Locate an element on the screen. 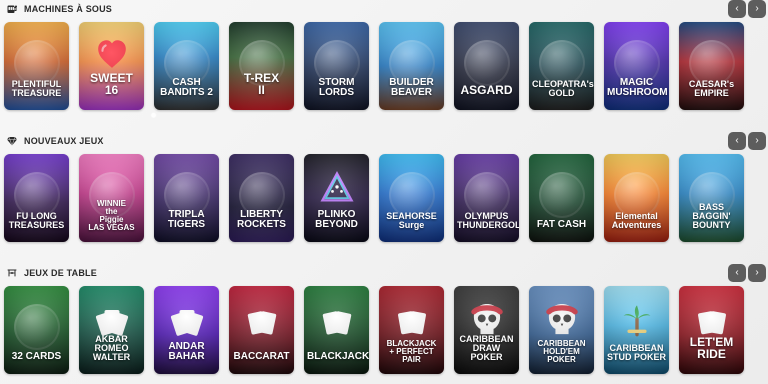 The image size is (768, 384). game-title: CASH BANDITS 2 is located at coordinates (186, 87).